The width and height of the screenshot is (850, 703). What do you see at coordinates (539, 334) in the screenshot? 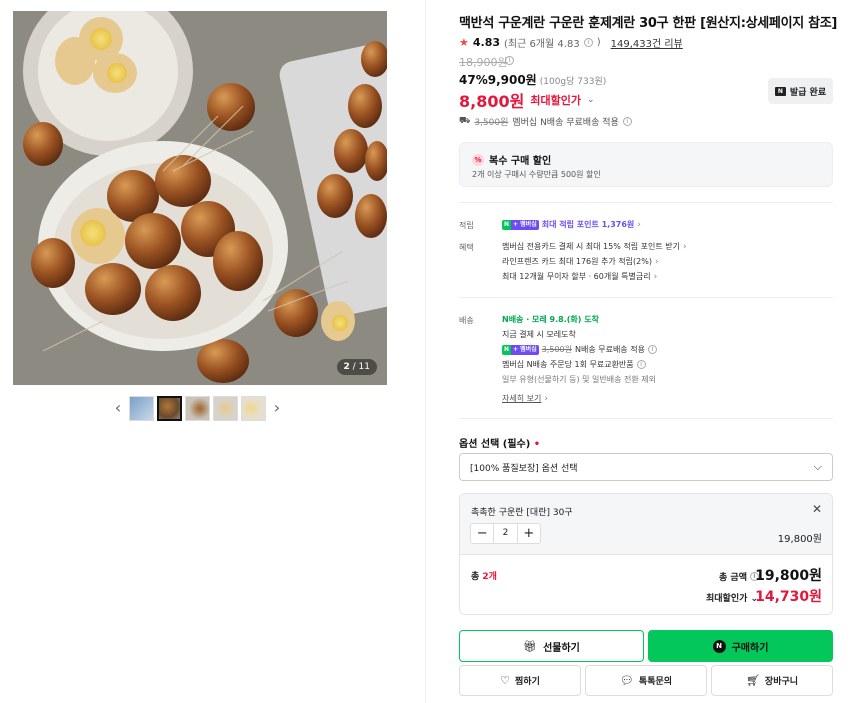
I see `delivery-line-1: 지금 결제 시 모레도착` at bounding box center [539, 334].